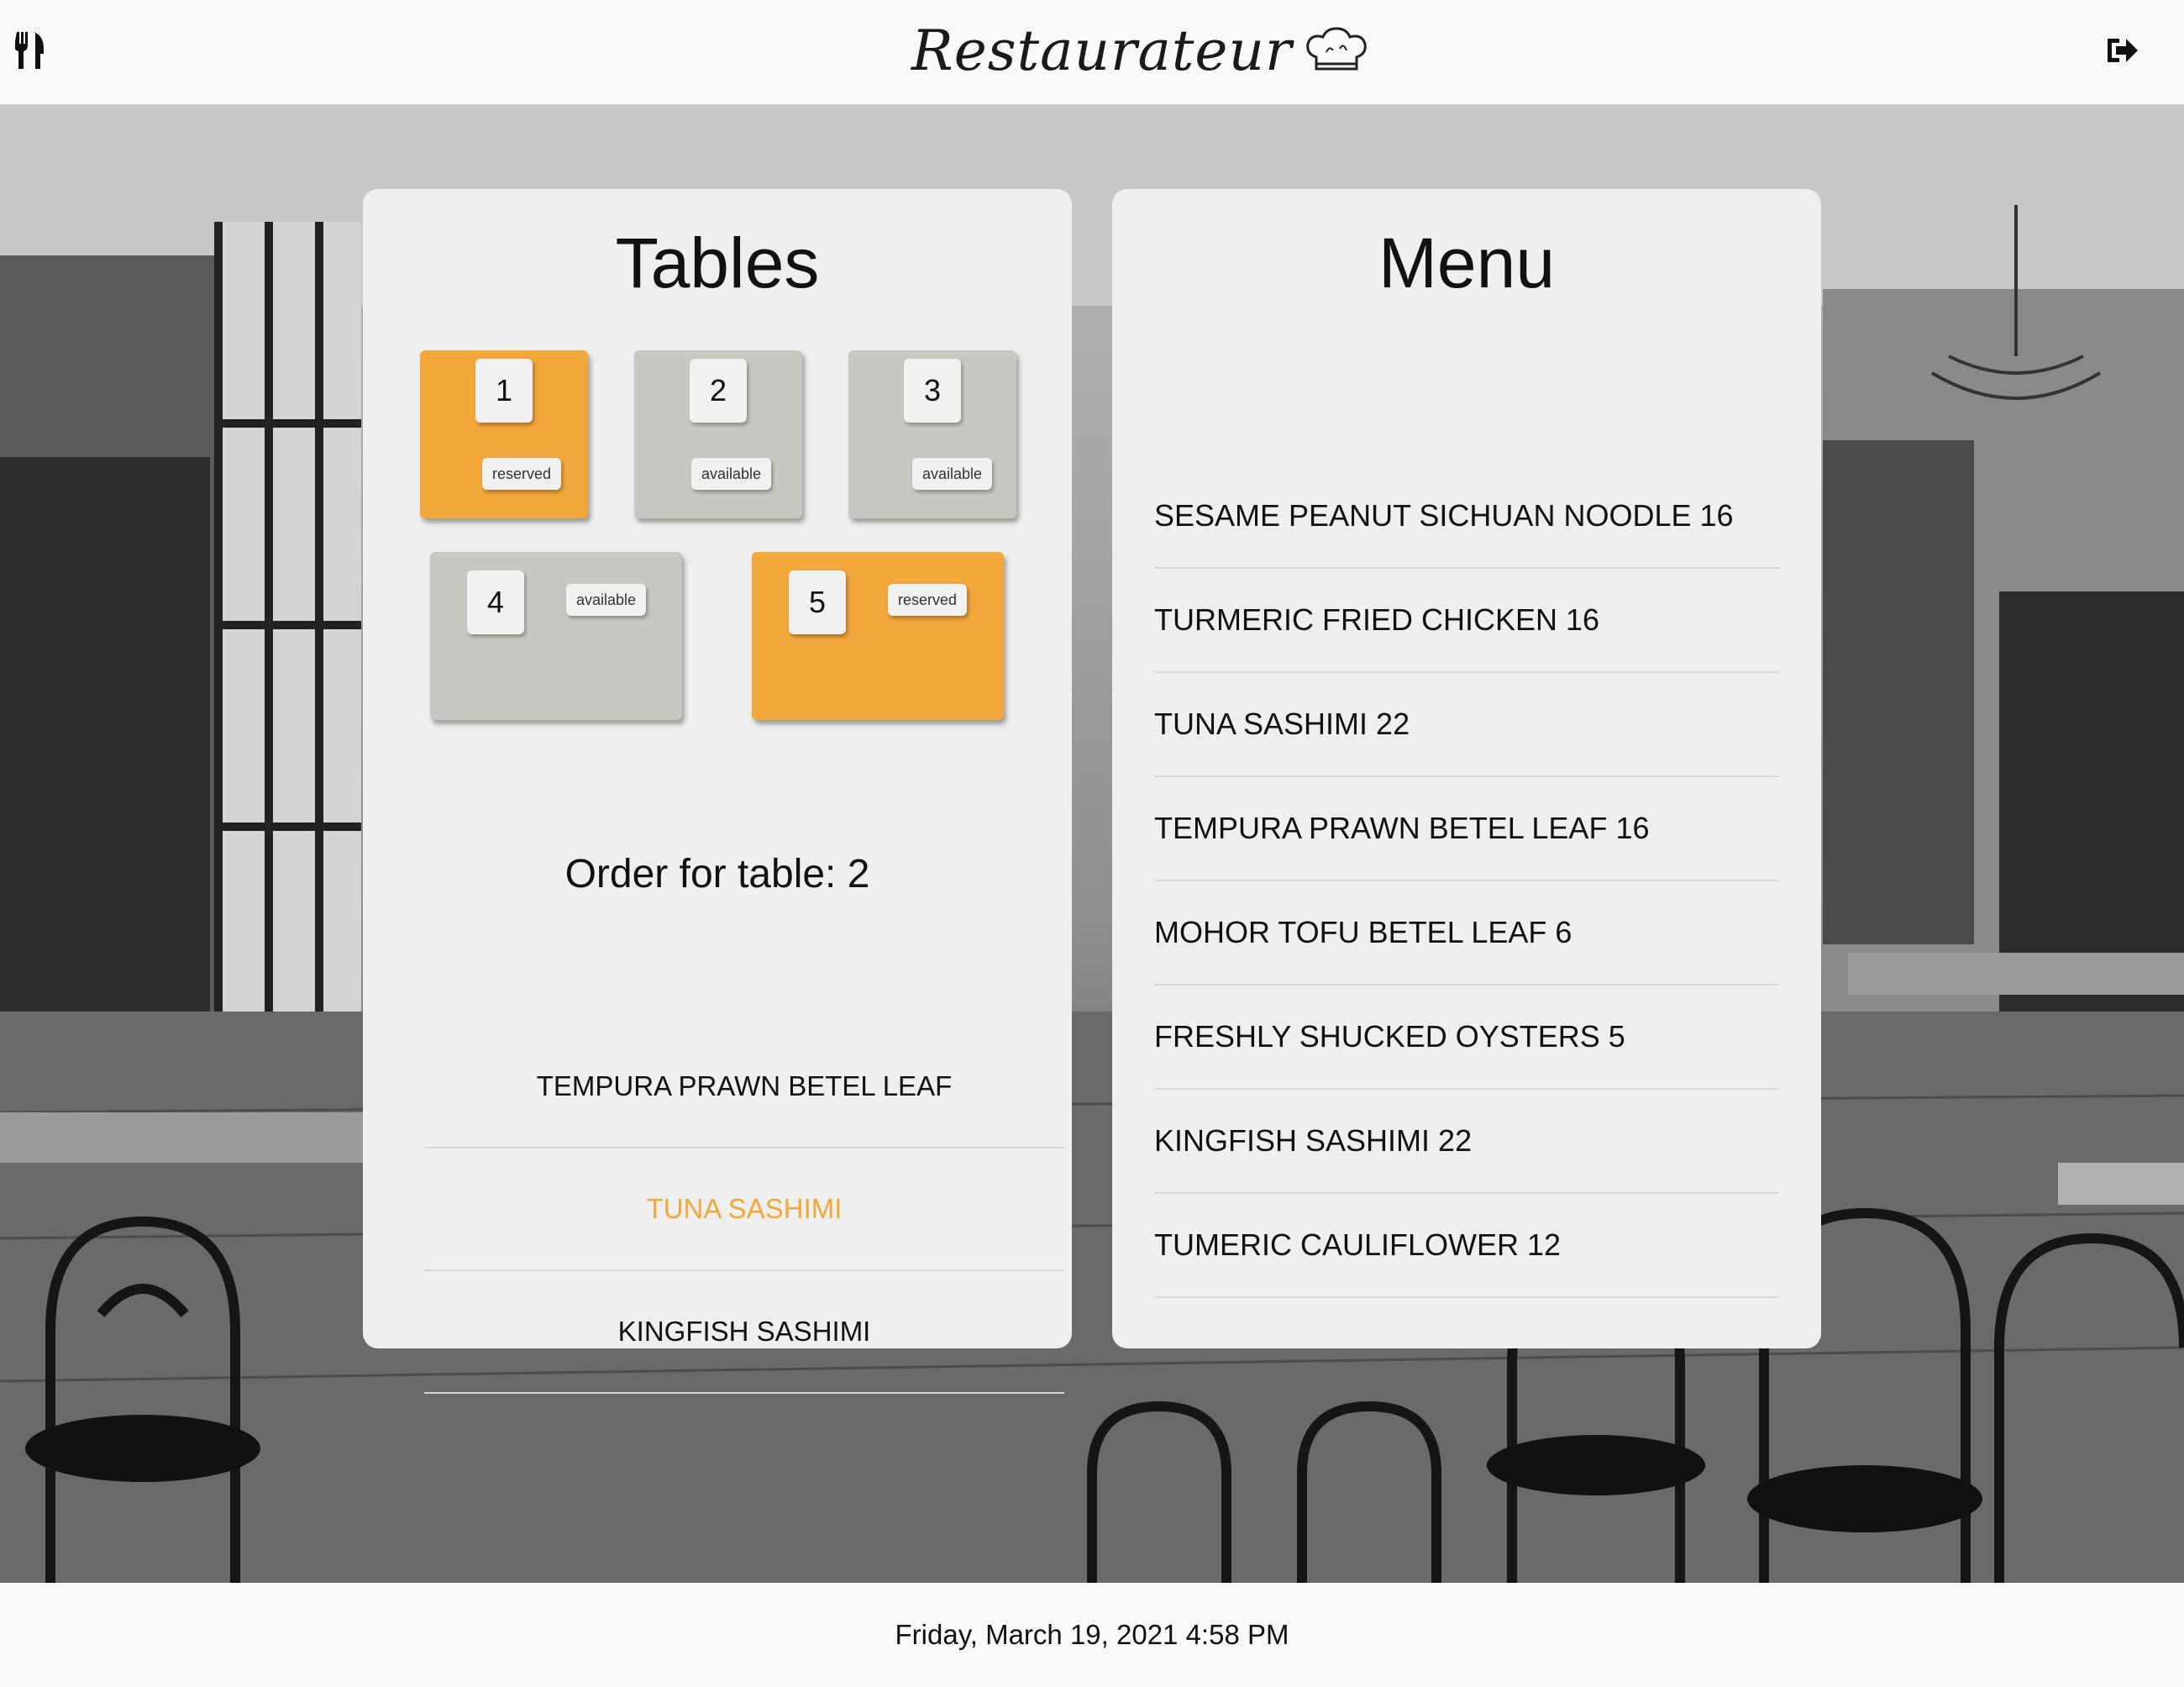 The width and height of the screenshot is (2184, 1687). I want to click on menu-item: SESAME PEANUT SICHUAN NOODLE 16, so click(1466, 517).